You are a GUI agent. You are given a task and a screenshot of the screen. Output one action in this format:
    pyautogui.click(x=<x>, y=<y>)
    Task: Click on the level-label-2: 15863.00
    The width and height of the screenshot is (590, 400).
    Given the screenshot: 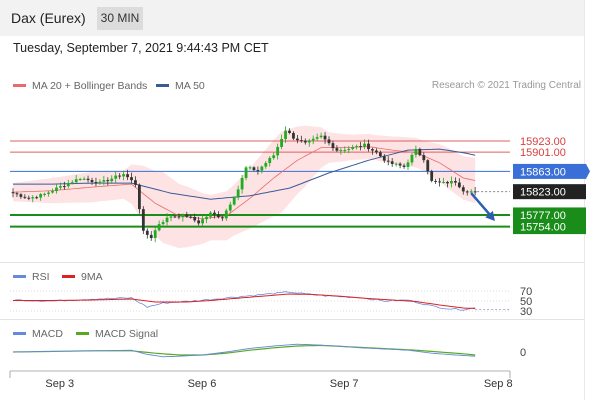 What is the action you would take?
    pyautogui.click(x=543, y=172)
    